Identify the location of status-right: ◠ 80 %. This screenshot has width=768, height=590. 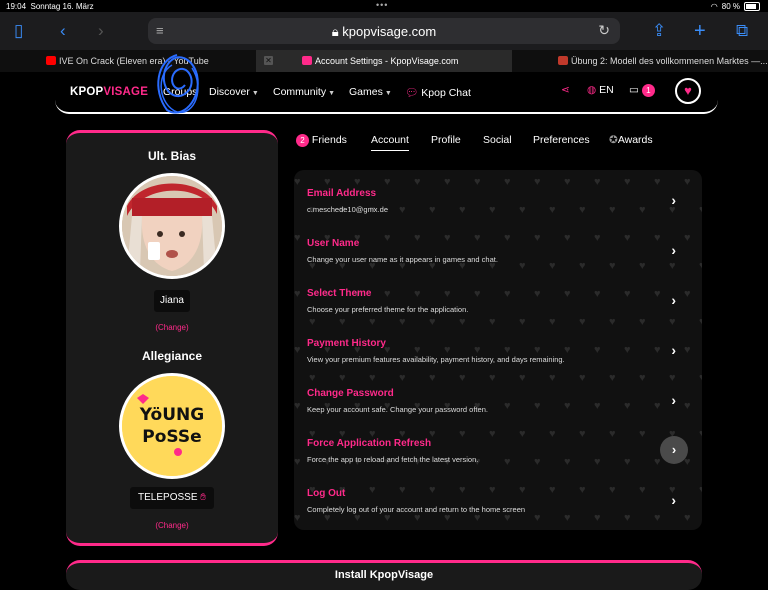
(735, 6).